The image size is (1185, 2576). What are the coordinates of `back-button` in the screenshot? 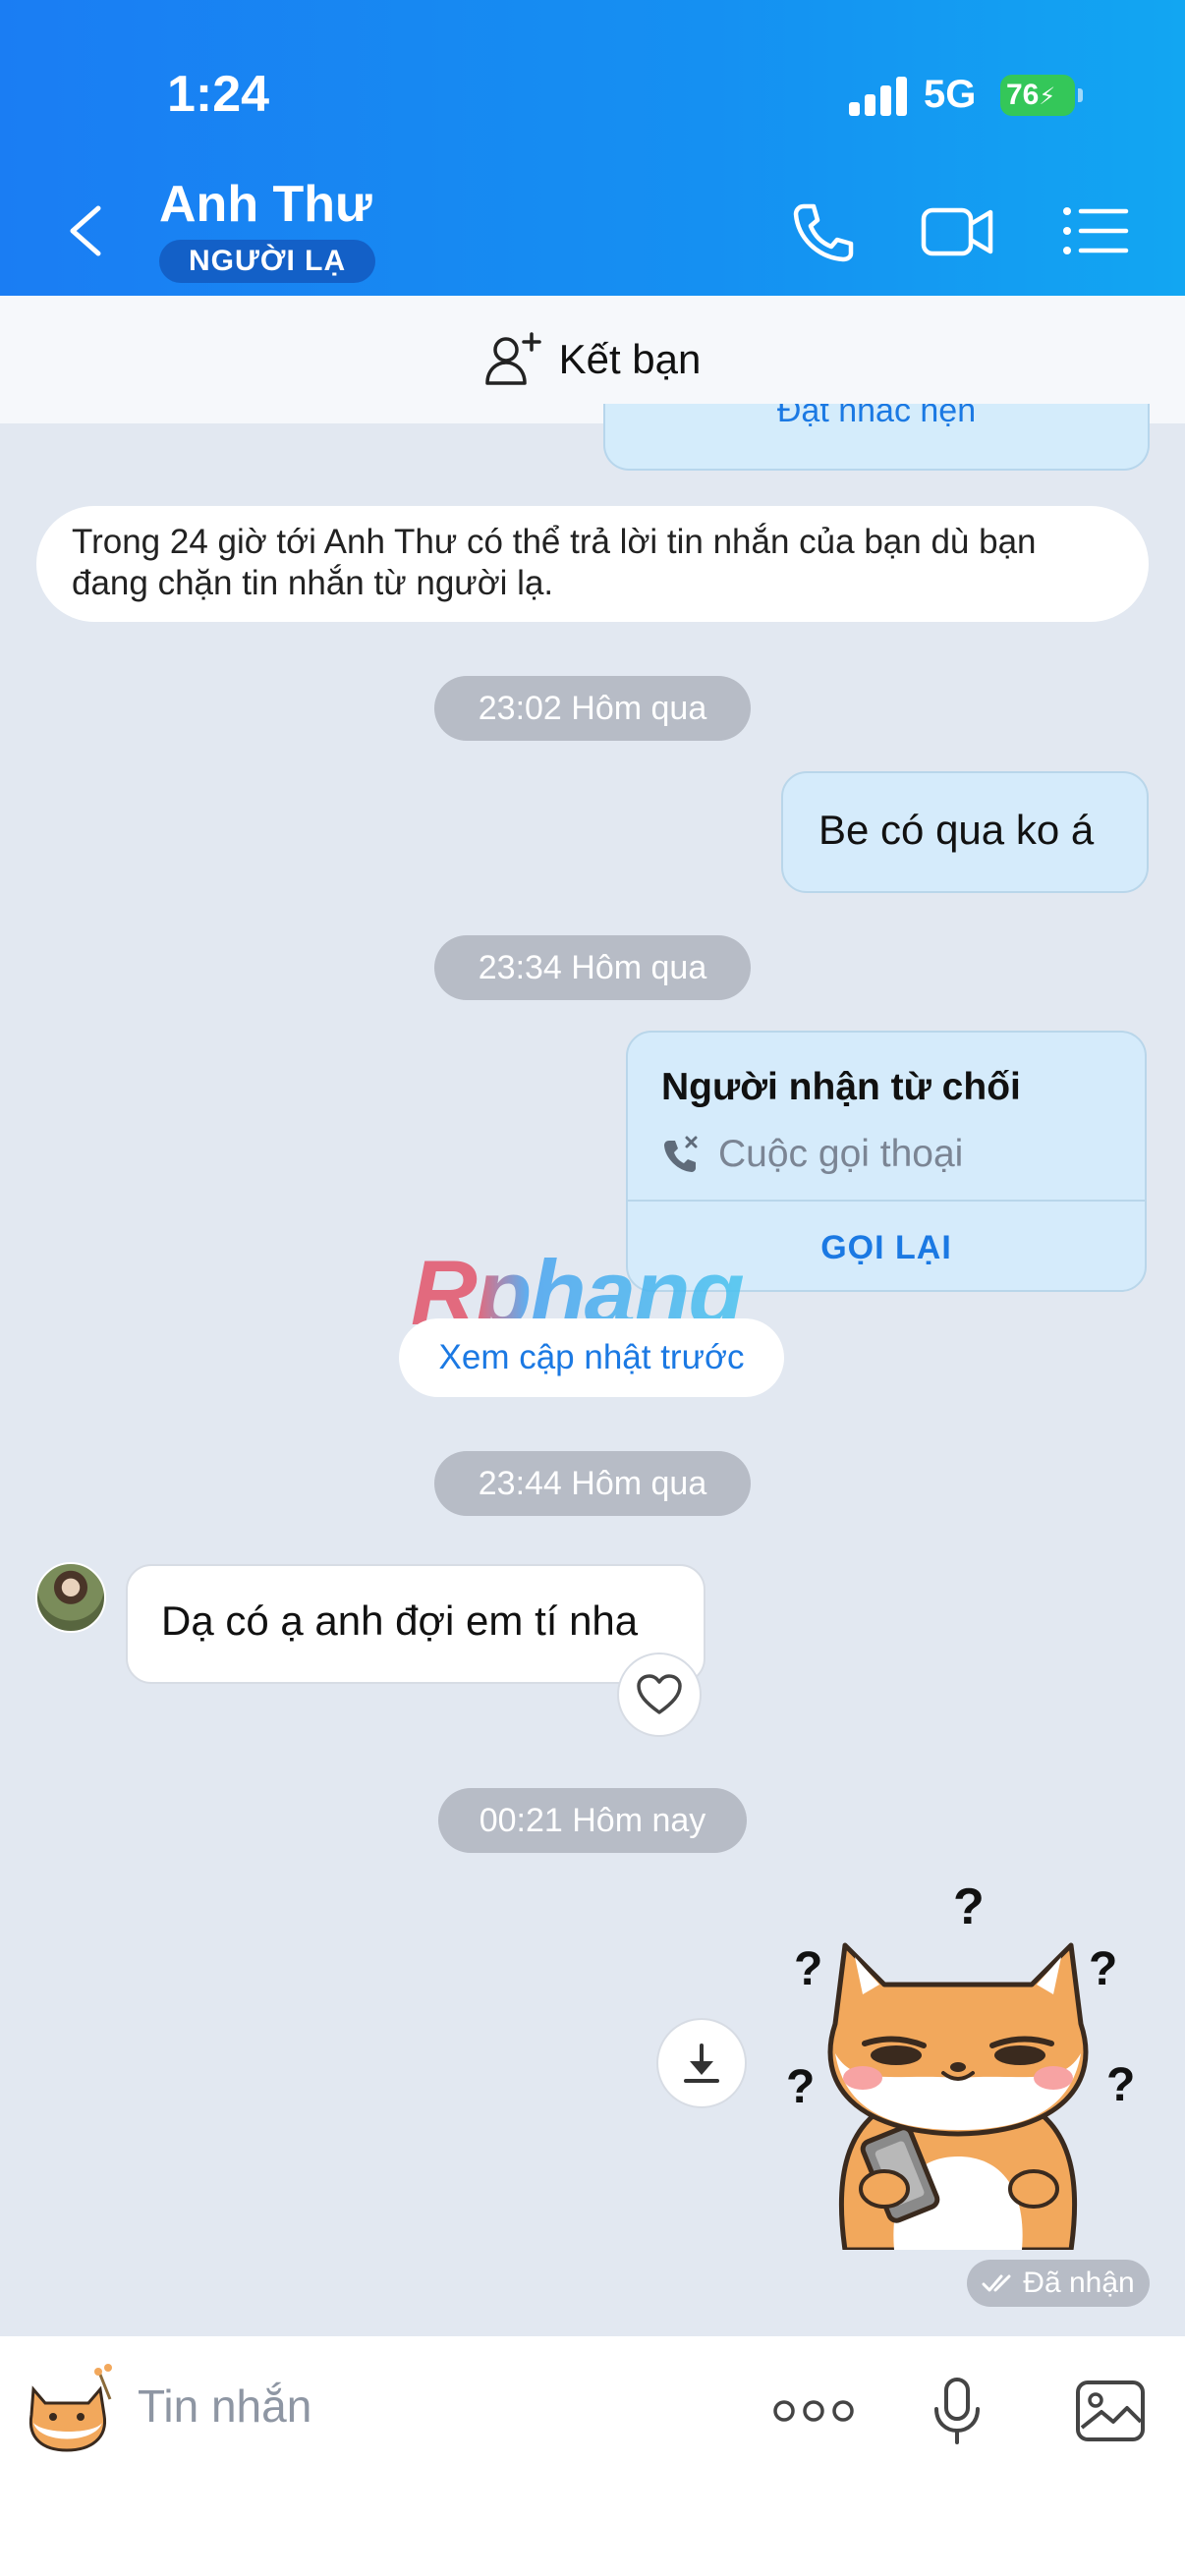 It's located at (87, 230).